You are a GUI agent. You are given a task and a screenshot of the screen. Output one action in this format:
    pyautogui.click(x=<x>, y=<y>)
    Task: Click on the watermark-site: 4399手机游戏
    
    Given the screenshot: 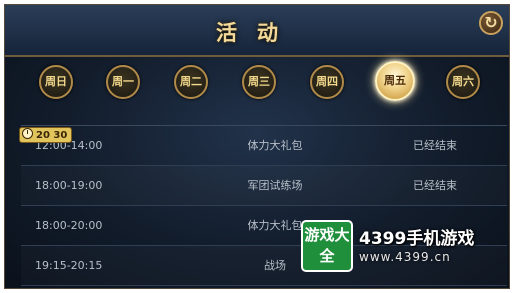 What is the action you would take?
    pyautogui.click(x=417, y=239)
    